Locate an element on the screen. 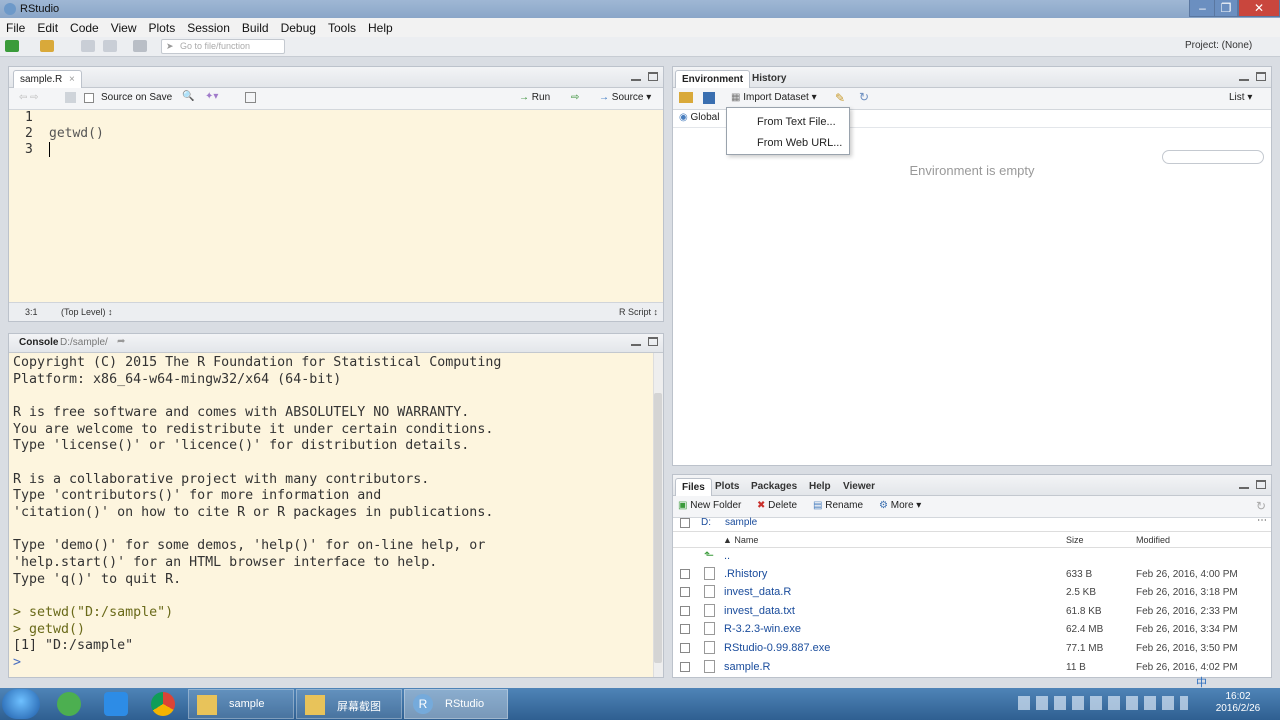 Image resolution: width=1280 pixels, height=720 pixels. close-tab-icon: × is located at coordinates (72, 79).